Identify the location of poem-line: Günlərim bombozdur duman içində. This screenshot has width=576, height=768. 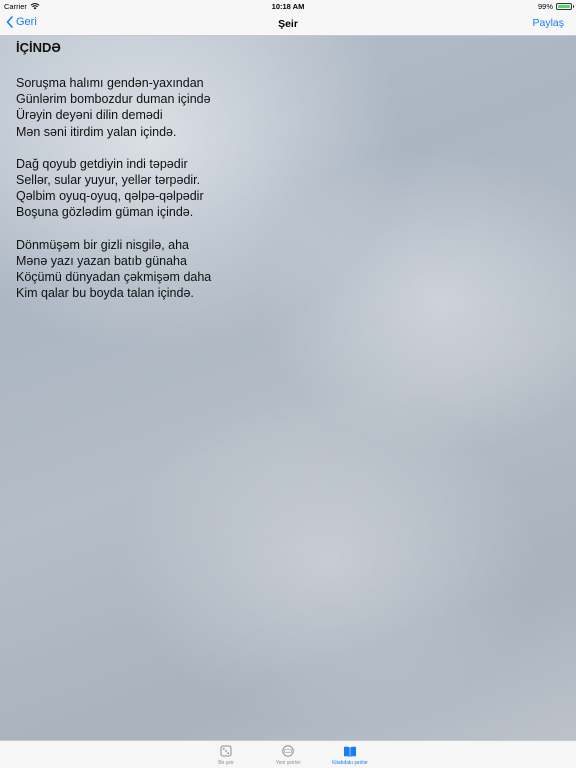
(113, 99).